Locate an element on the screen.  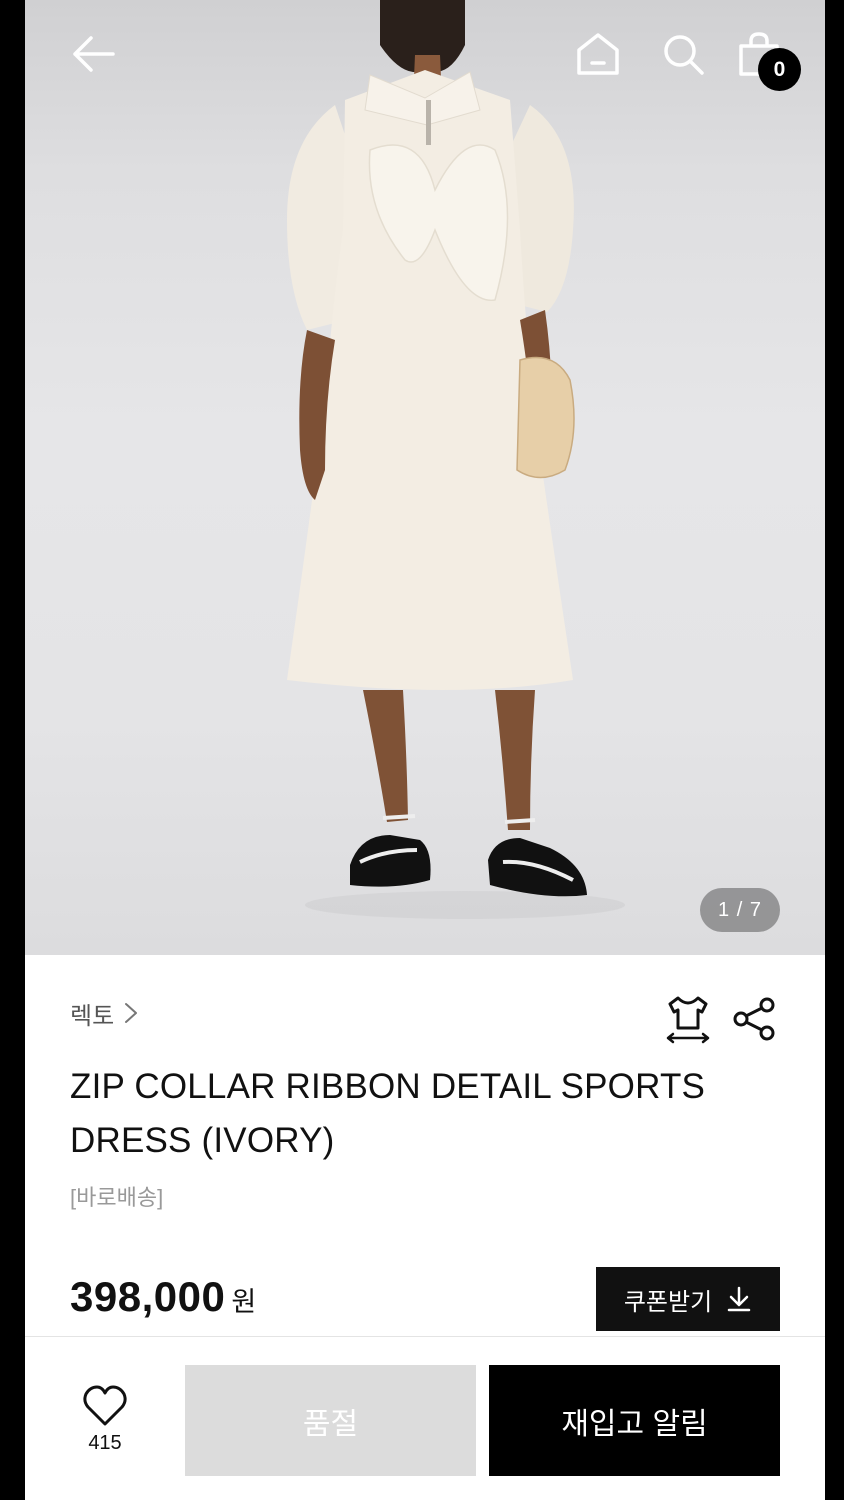
back-arrow-icon is located at coordinates (93, 54).